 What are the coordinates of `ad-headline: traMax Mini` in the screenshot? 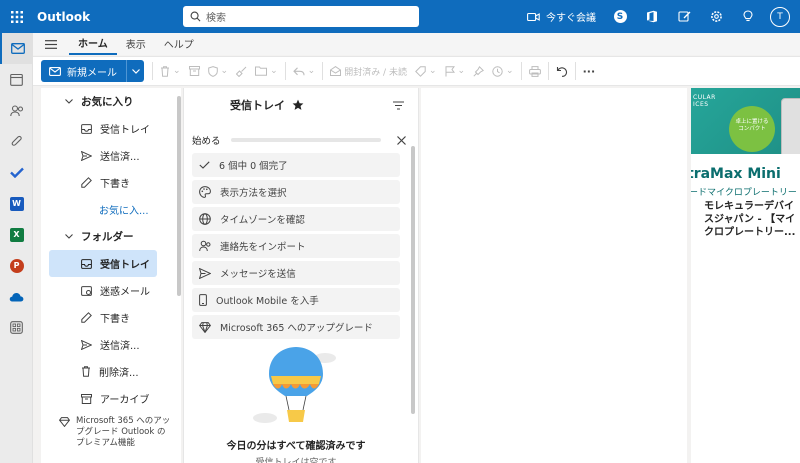 It's located at (736, 174).